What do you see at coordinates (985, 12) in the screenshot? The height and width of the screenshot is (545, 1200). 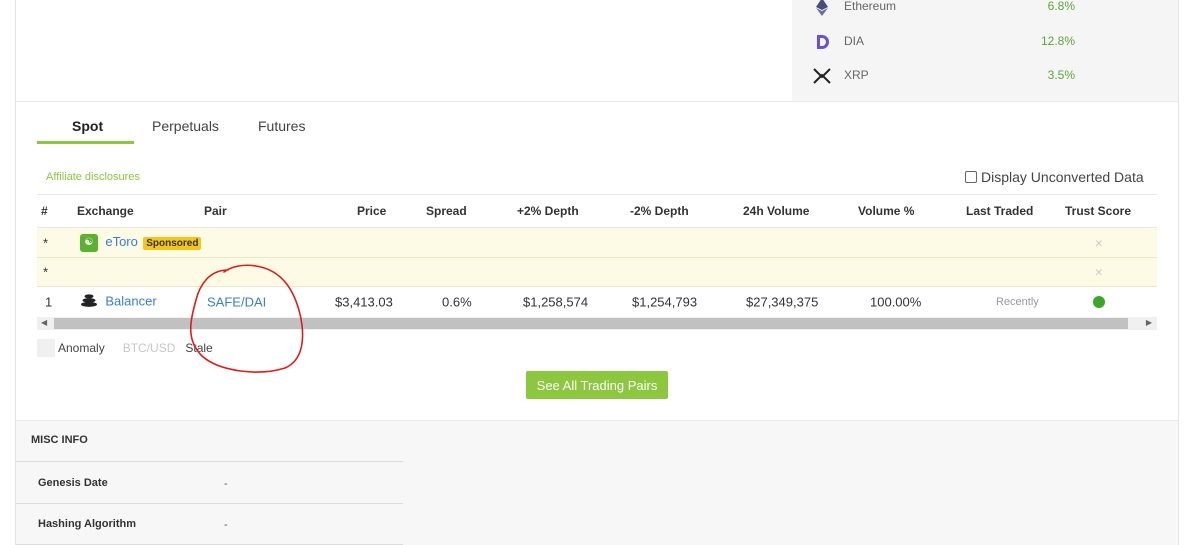 I see `coin-row-ethereum: Ethereum 6.8%` at bounding box center [985, 12].